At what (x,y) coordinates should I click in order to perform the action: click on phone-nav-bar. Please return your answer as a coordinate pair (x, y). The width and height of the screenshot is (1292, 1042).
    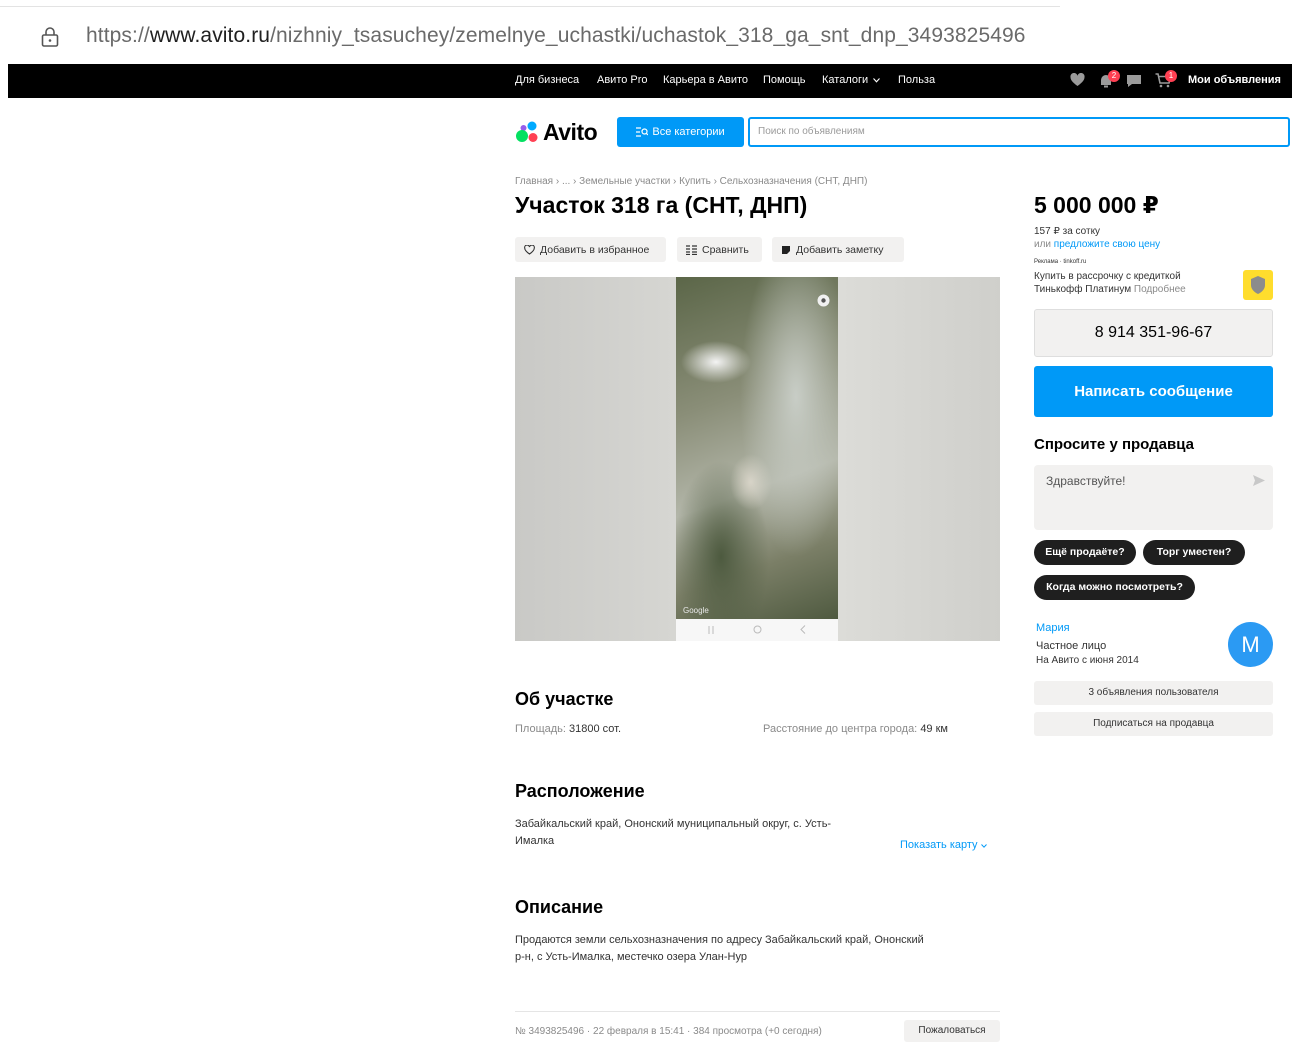
    Looking at the image, I should click on (757, 630).